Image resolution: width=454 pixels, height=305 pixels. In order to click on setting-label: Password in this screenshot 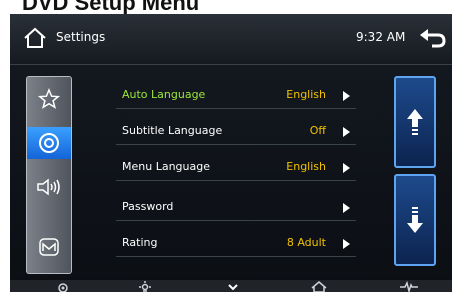, I will do `click(148, 206)`.